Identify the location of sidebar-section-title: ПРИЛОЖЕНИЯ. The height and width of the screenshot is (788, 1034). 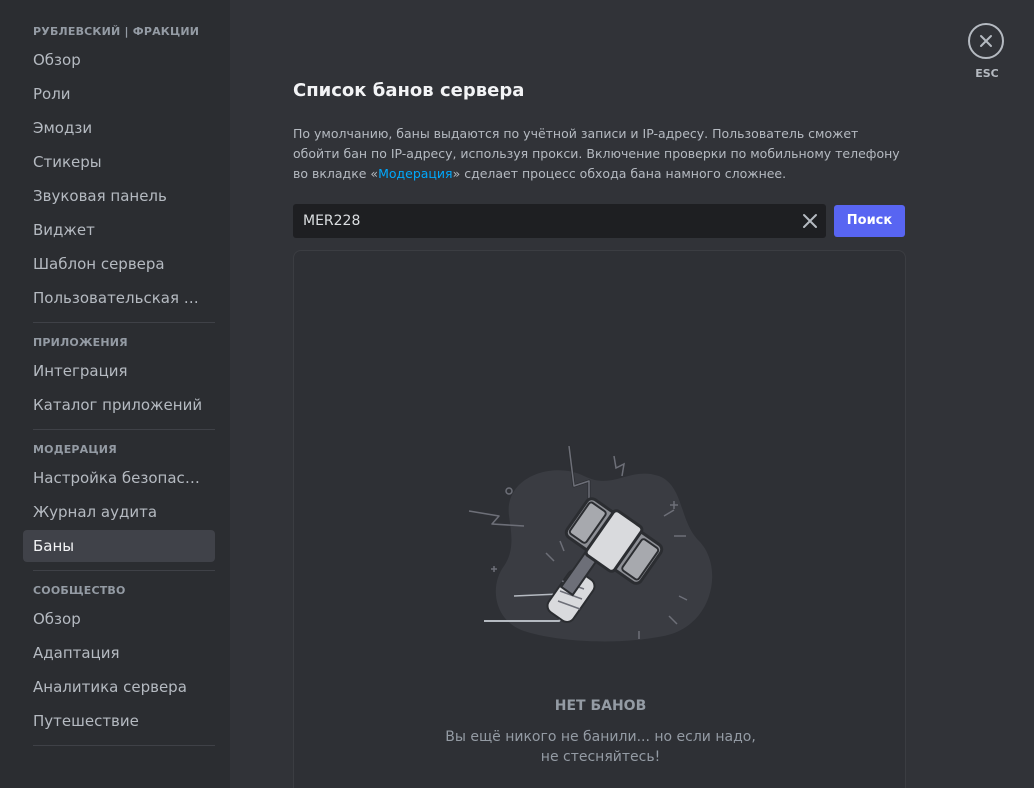
(80, 342).